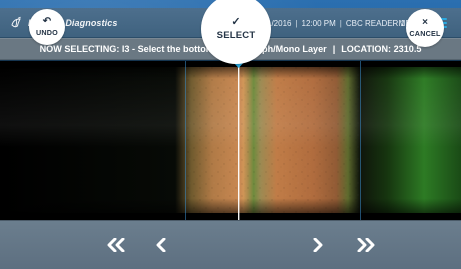 This screenshot has height=269, width=461. What do you see at coordinates (318, 23) in the screenshot?
I see `time-text: 12:00 PM` at bounding box center [318, 23].